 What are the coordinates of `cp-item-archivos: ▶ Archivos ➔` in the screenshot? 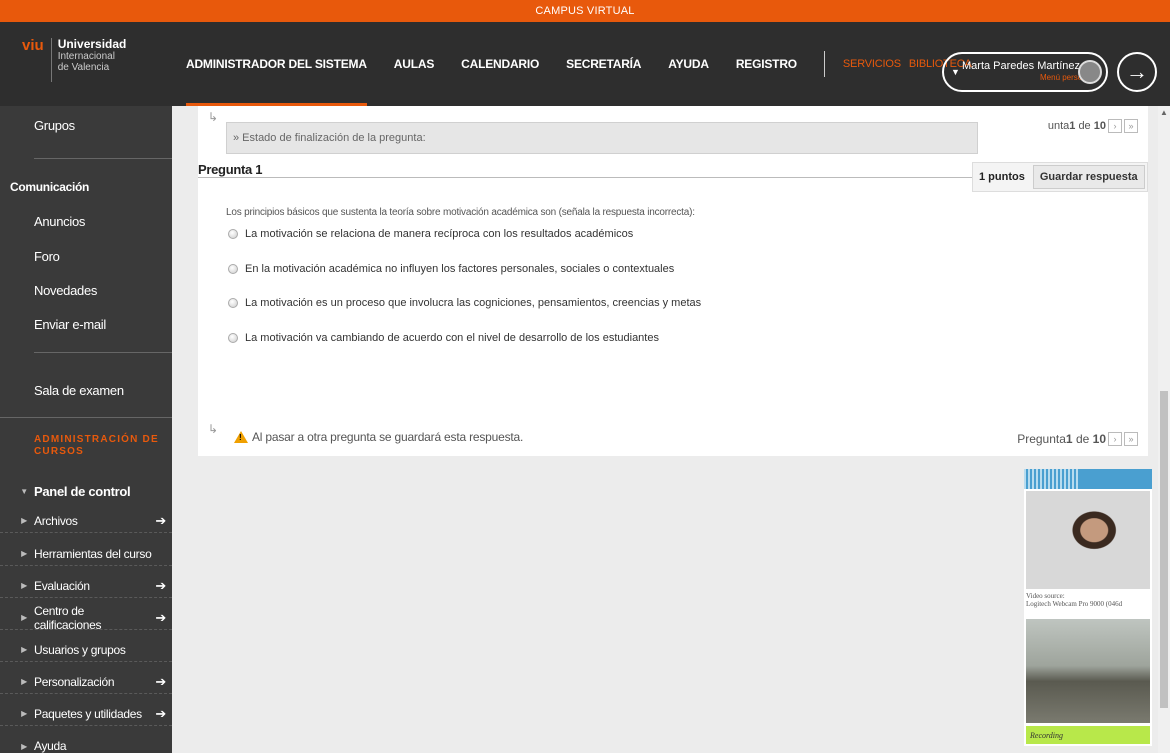 It's located at (86, 521).